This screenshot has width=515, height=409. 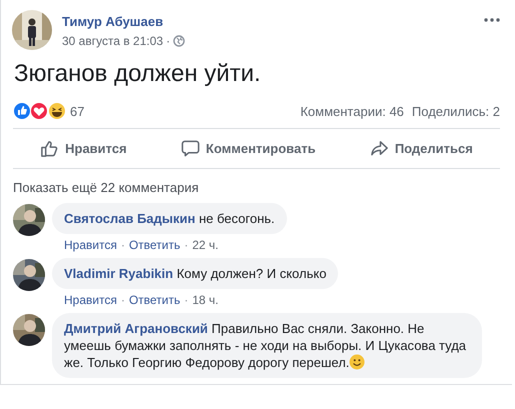 What do you see at coordinates (40, 111) in the screenshot?
I see `reaction-icons` at bounding box center [40, 111].